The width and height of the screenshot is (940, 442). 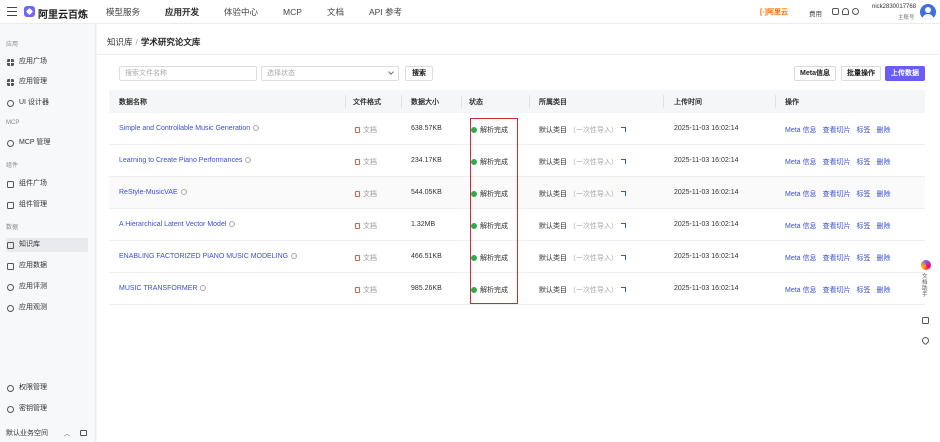 I want to click on bell-icon, so click(x=845, y=11).